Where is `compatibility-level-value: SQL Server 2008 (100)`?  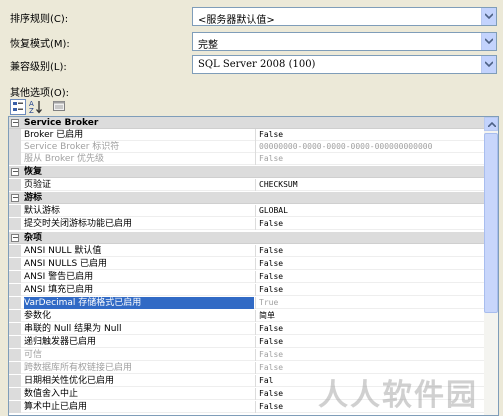
compatibility-level-value: SQL Server 2008 (100) is located at coordinates (257, 64).